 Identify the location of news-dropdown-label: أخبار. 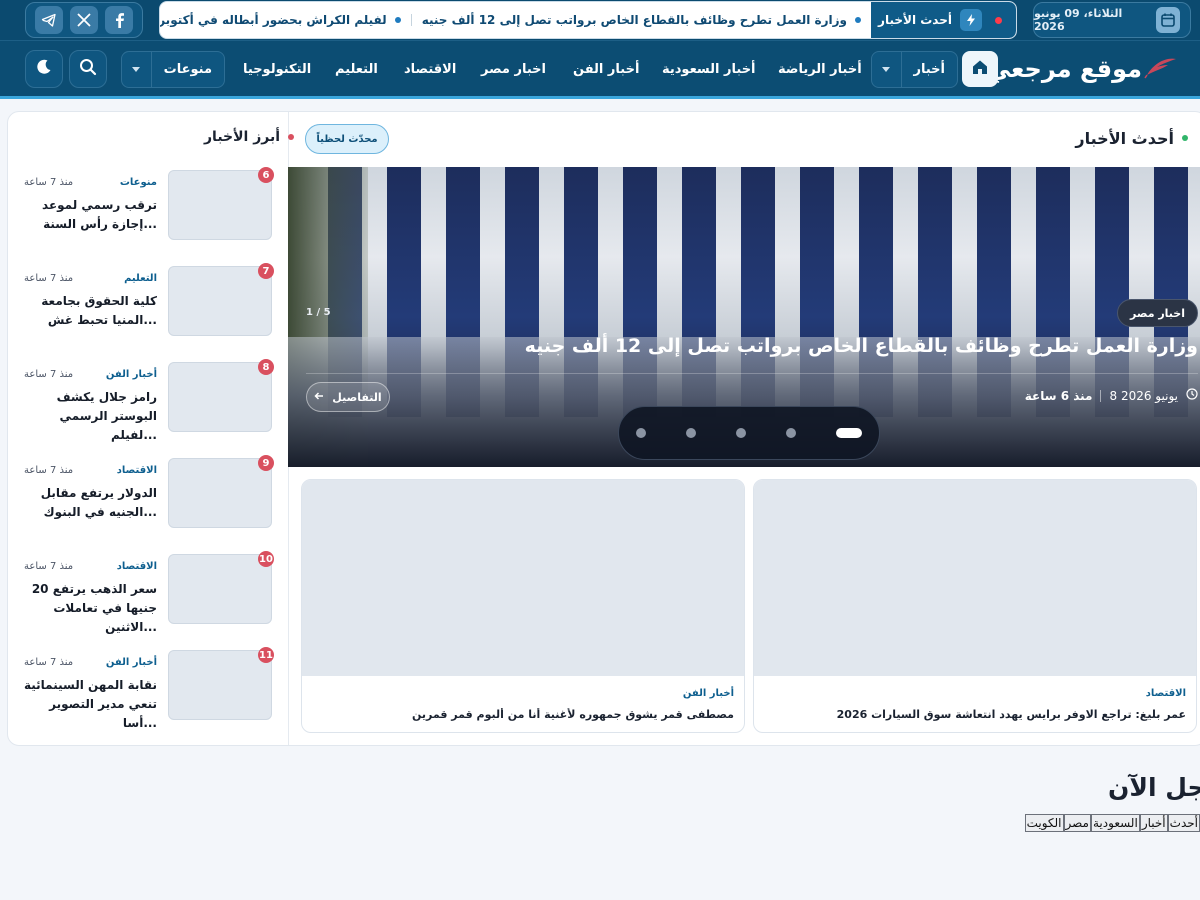
(929, 69).